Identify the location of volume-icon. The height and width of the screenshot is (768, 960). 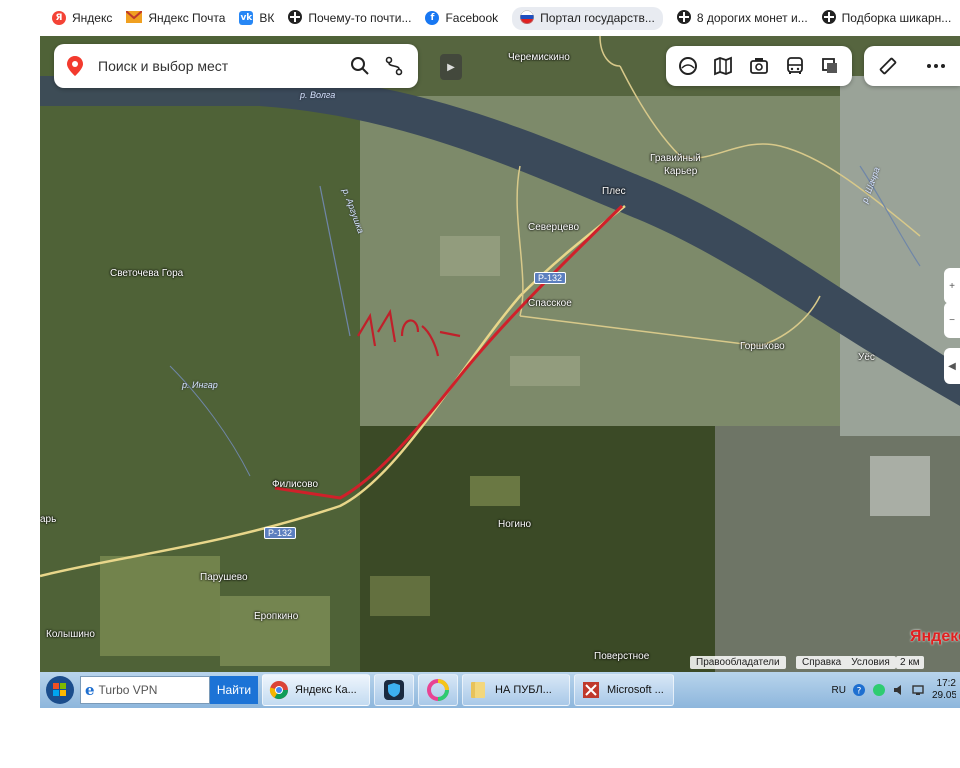
(899, 690).